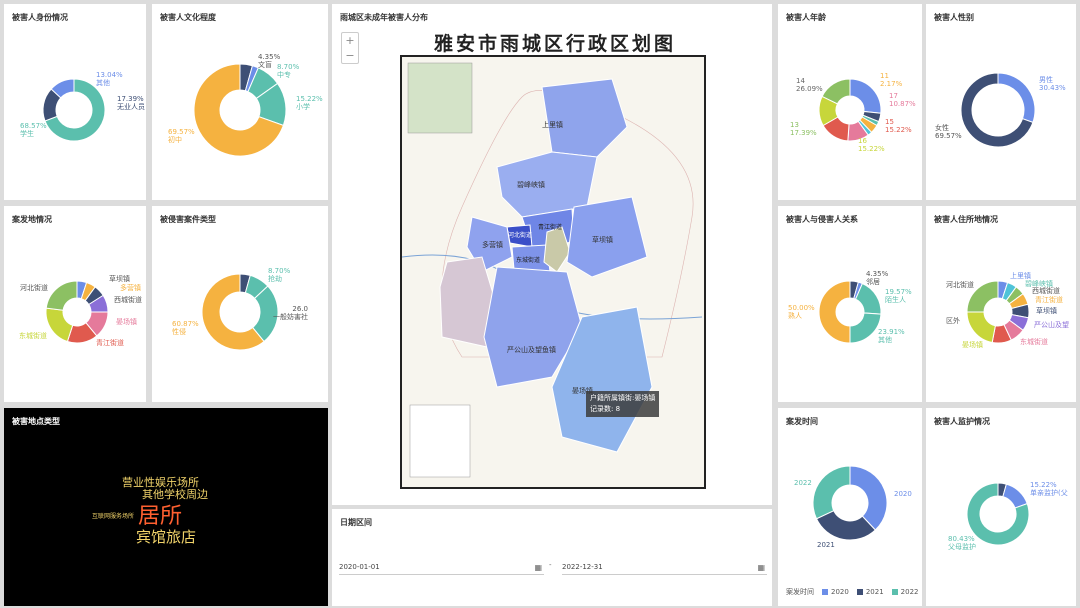  What do you see at coordinates (801, 312) in the screenshot?
I see `chart-label: 50.00%熟人` at bounding box center [801, 312].